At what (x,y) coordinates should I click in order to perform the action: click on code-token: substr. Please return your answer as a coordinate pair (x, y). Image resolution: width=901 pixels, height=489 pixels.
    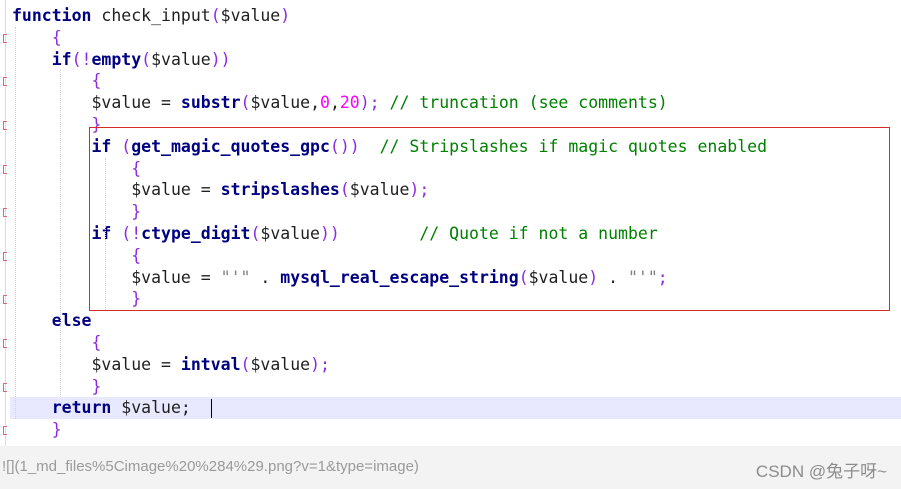
    Looking at the image, I should click on (210, 103).